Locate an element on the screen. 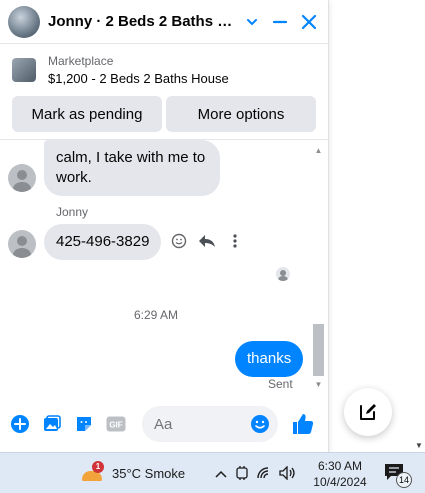 This screenshot has height=493, width=425. sender-name: Jonny is located at coordinates (72, 212).